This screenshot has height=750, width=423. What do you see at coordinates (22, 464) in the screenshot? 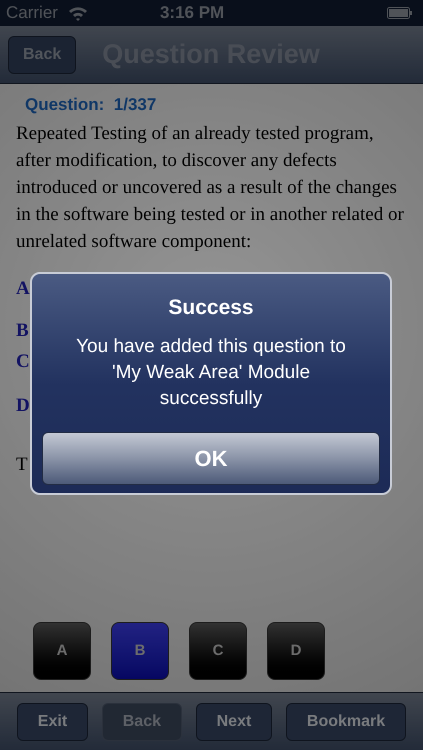
I see `tips-label: T` at bounding box center [22, 464].